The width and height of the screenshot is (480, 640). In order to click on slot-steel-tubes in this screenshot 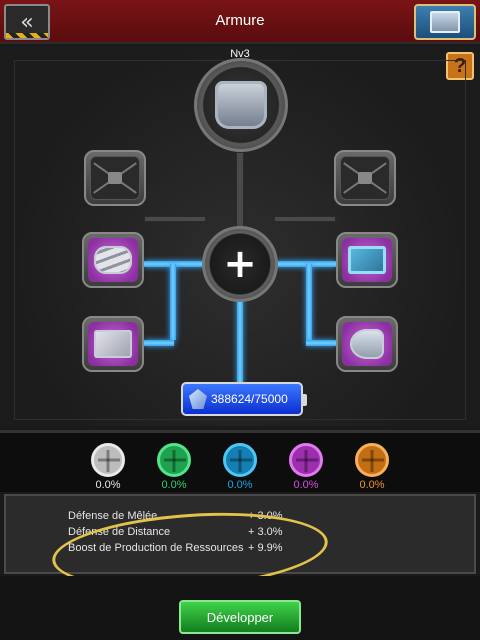, I will do `click(113, 260)`.